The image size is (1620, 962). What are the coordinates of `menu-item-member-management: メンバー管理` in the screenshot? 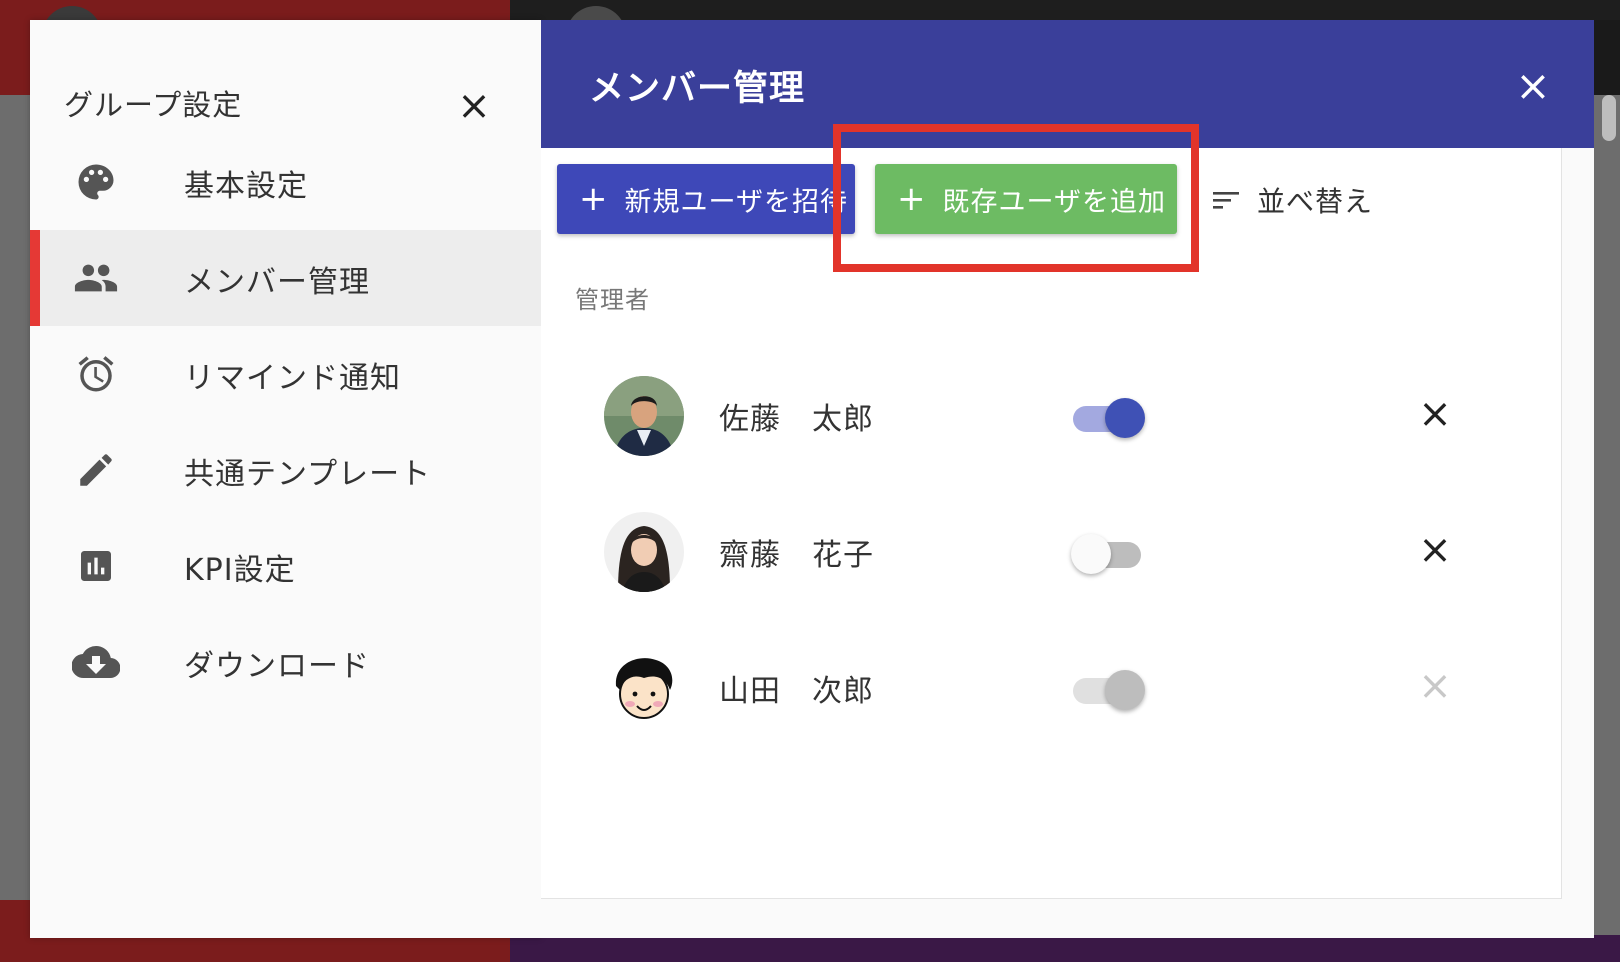 It's located at (285, 278).